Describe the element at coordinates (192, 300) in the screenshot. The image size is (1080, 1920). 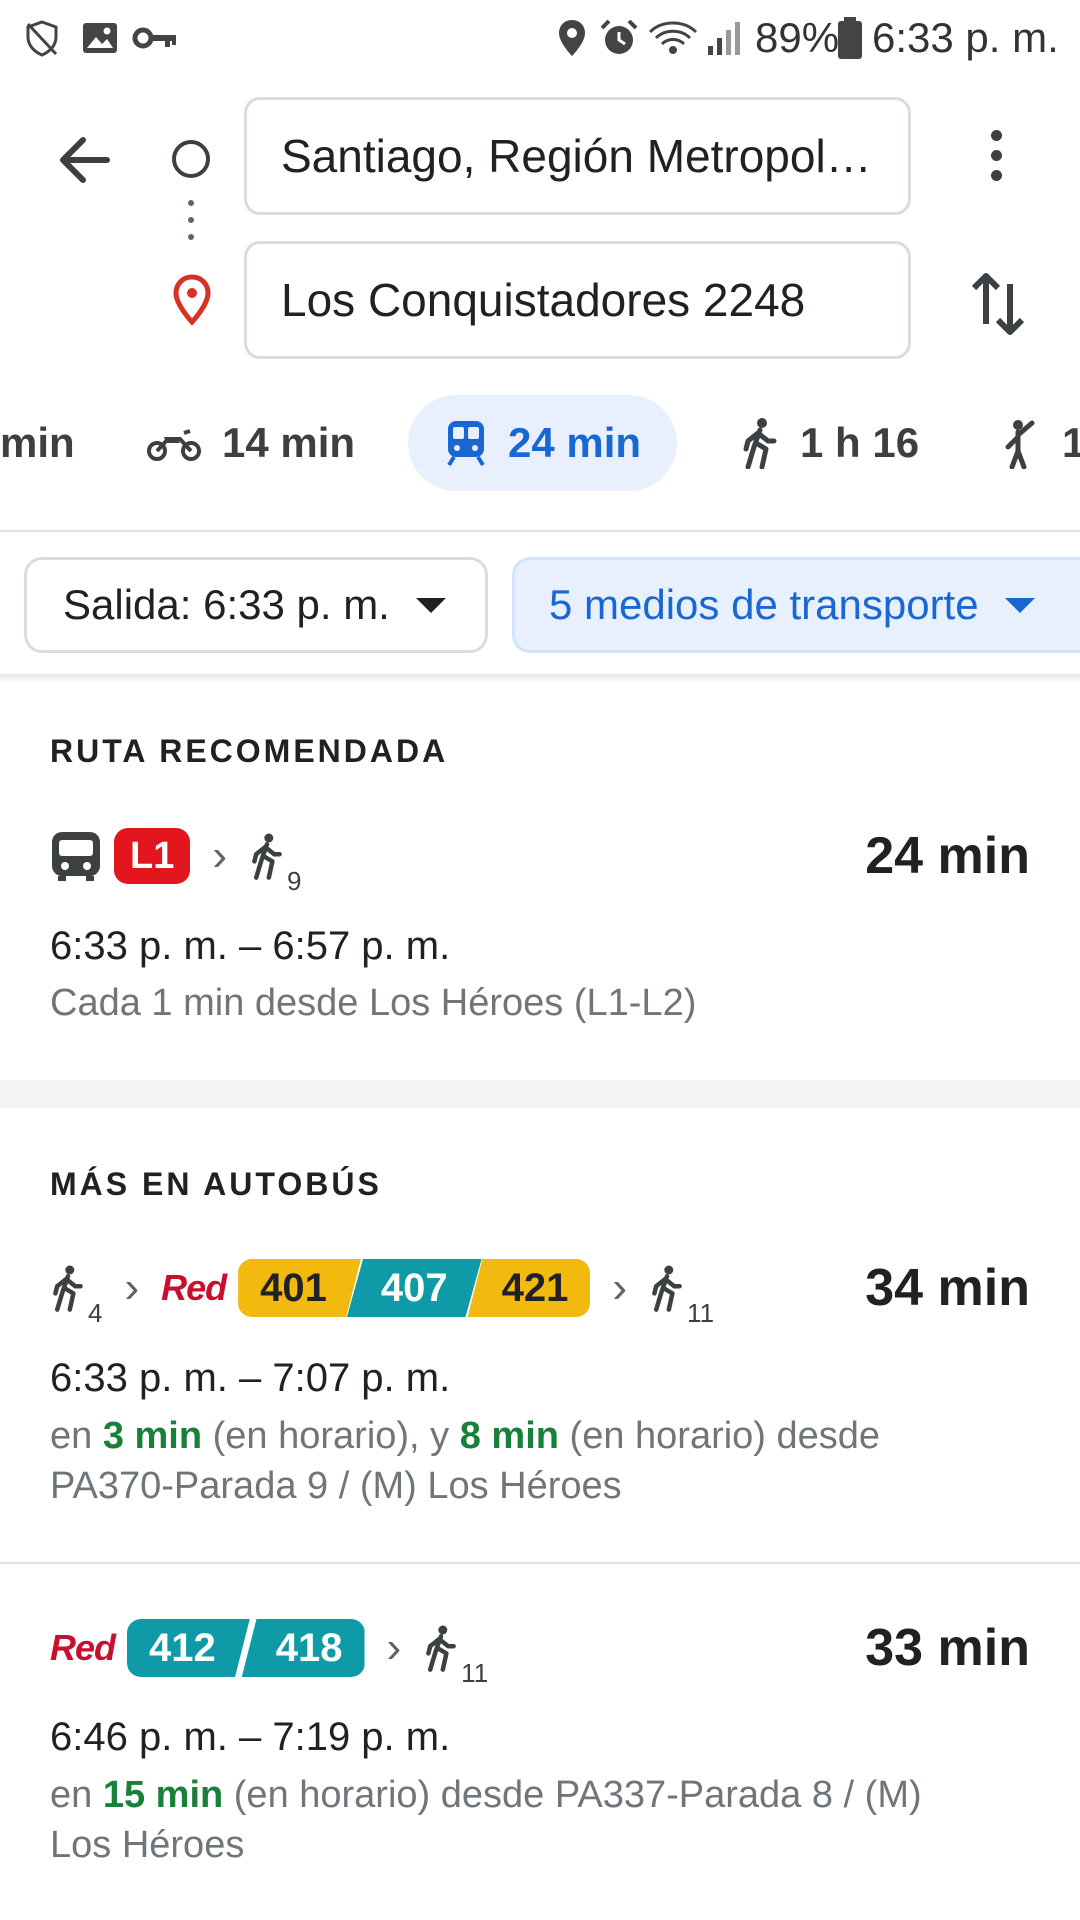
I see `destination-pin-icon` at that location.